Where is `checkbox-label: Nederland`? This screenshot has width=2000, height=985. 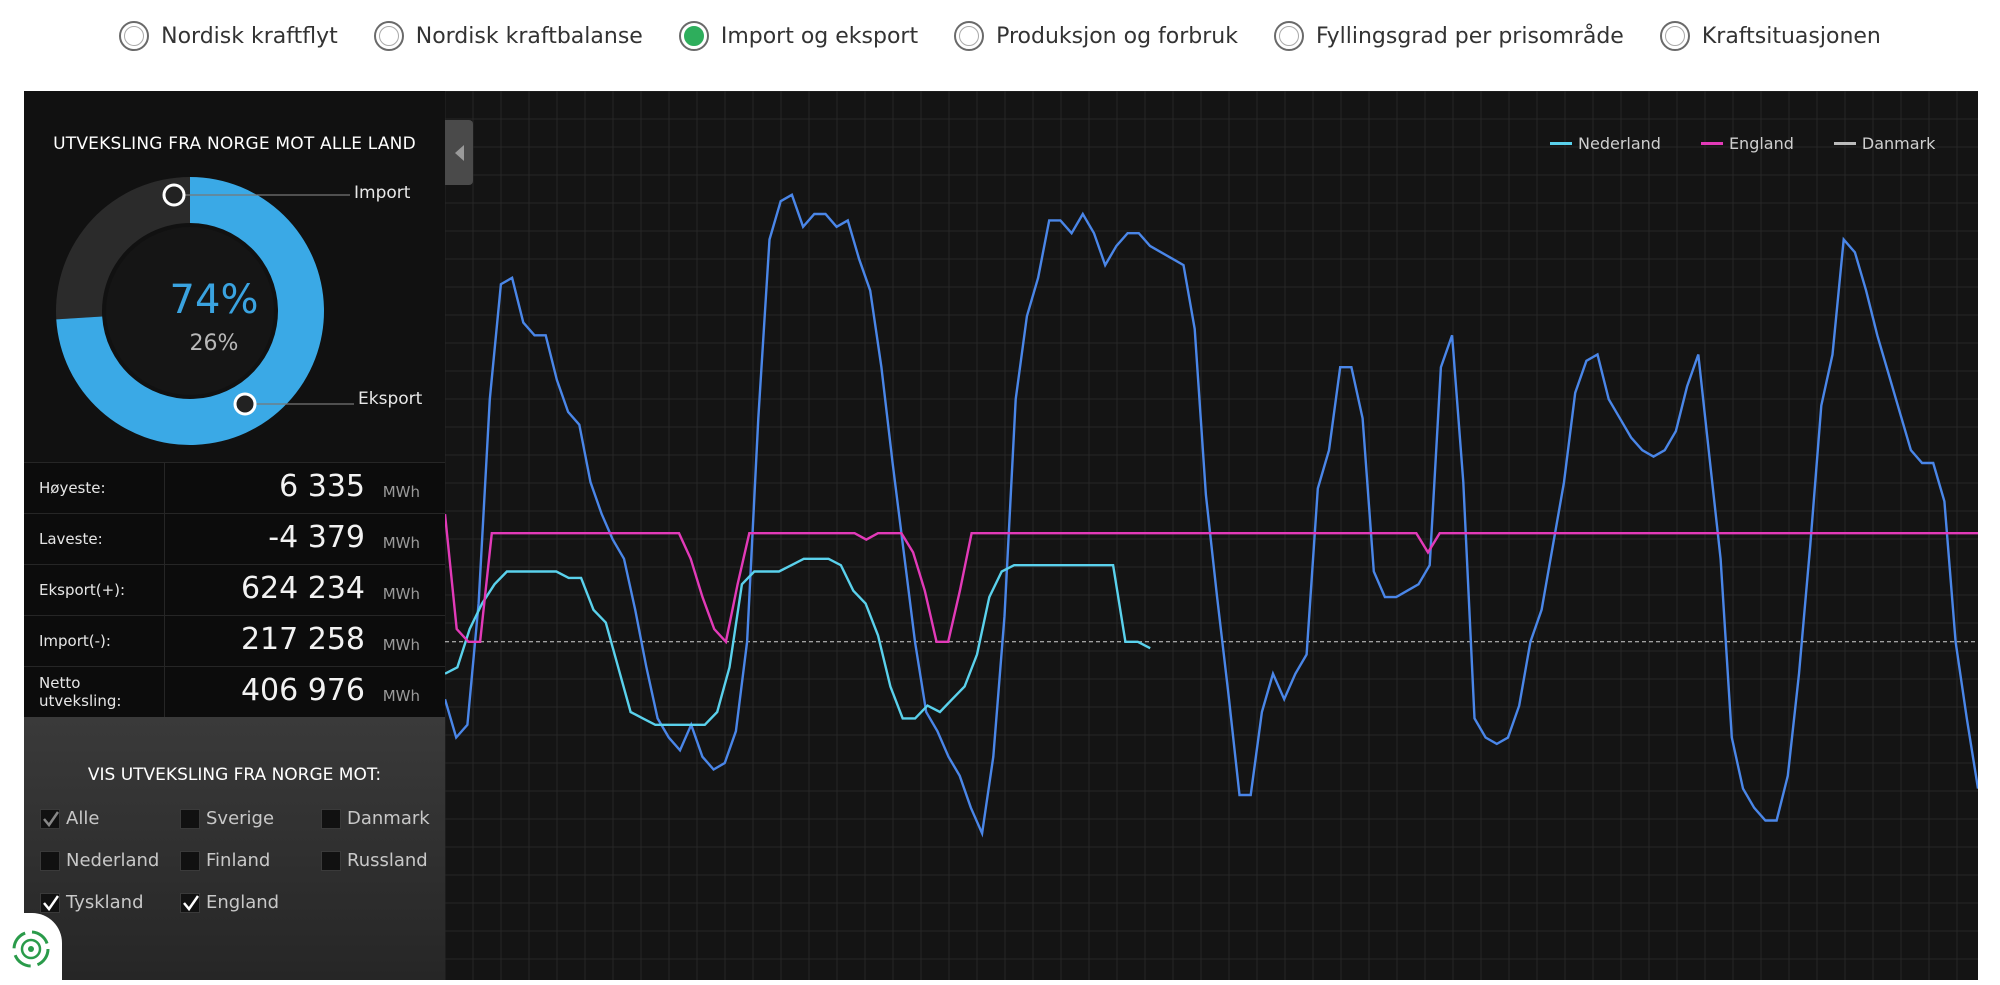
checkbox-label: Nederland is located at coordinates (113, 860).